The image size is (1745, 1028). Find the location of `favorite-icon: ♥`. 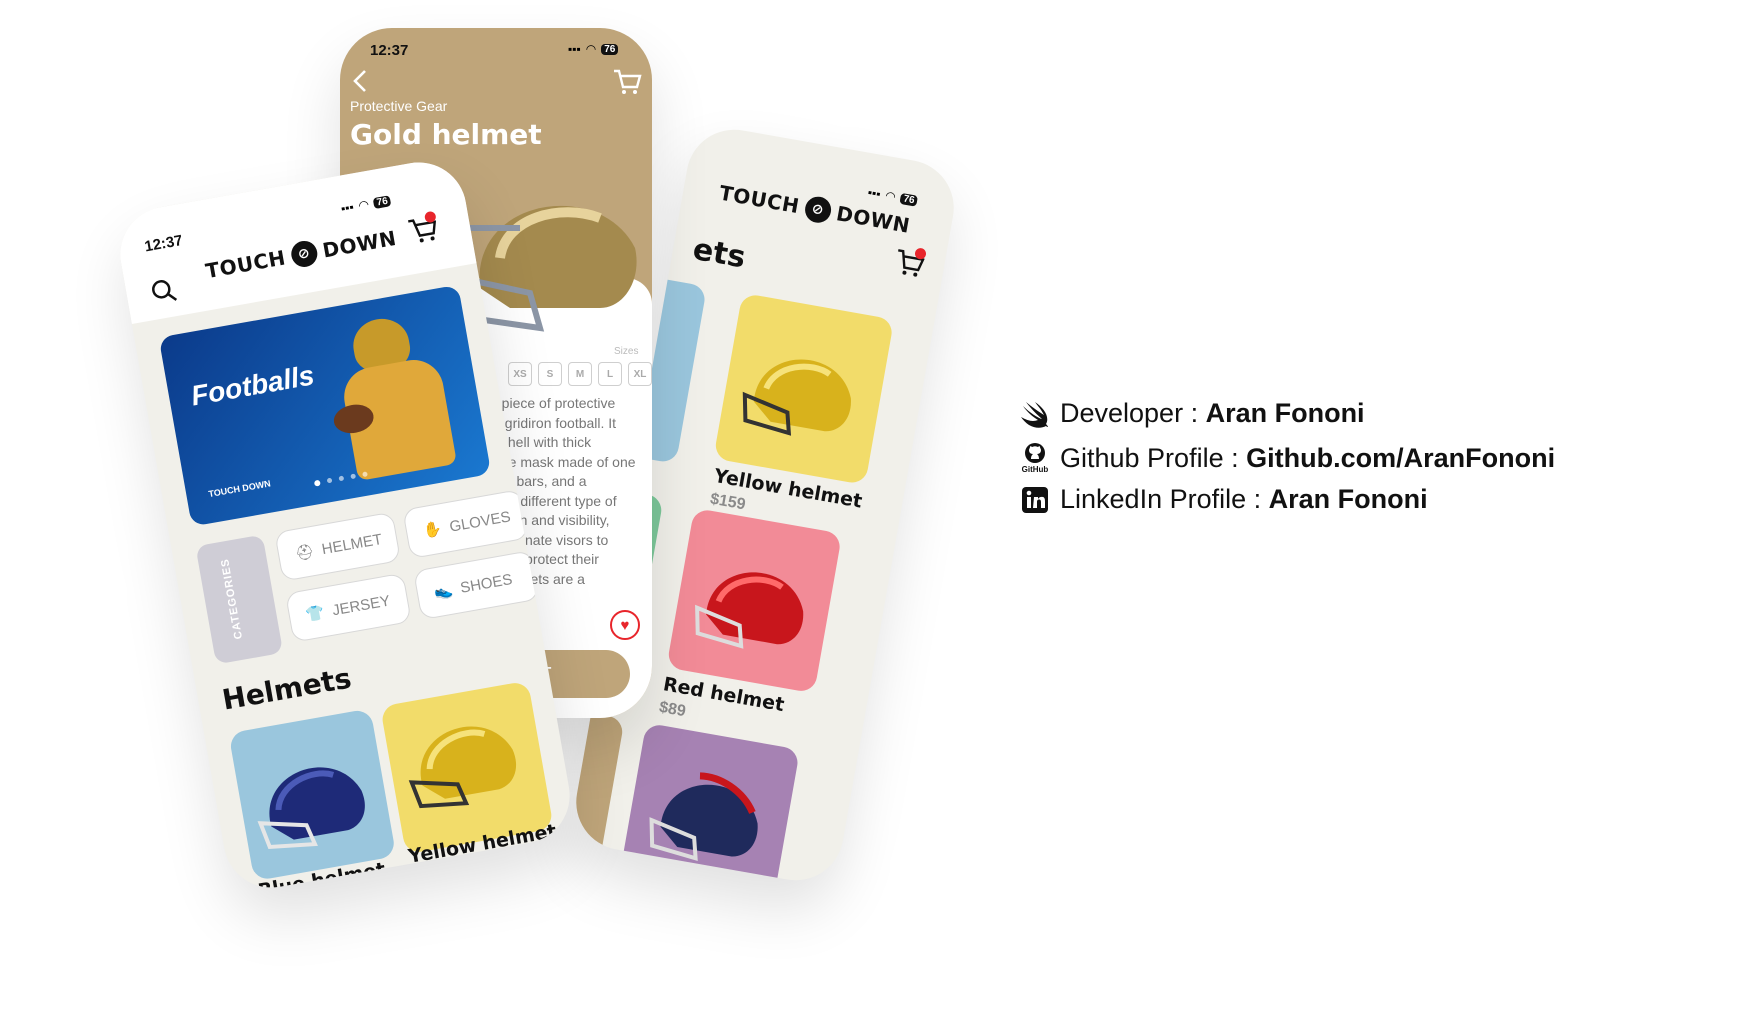

favorite-icon: ♥ is located at coordinates (625, 625).